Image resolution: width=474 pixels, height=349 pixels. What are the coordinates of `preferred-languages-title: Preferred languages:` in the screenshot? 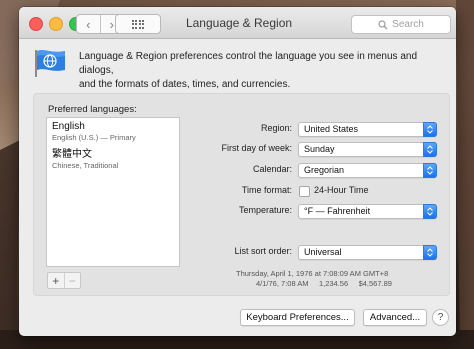 It's located at (92, 109).